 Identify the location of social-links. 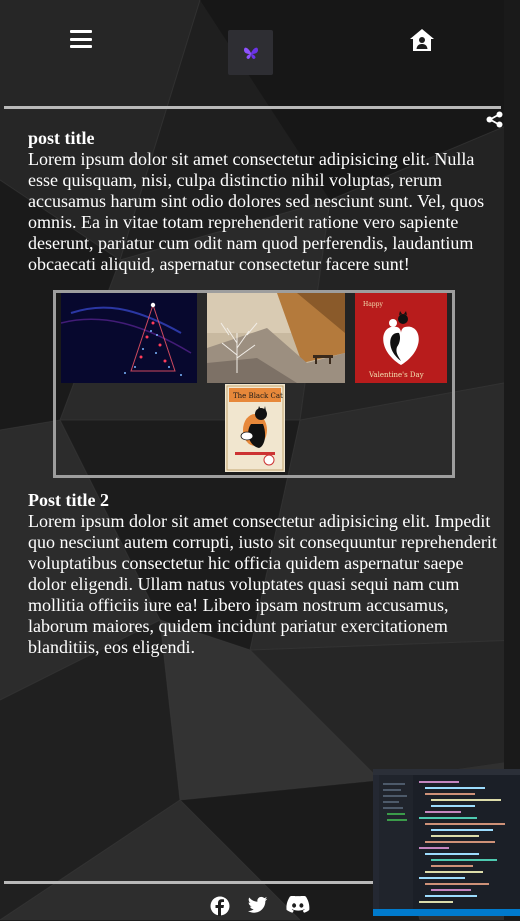
(262, 906).